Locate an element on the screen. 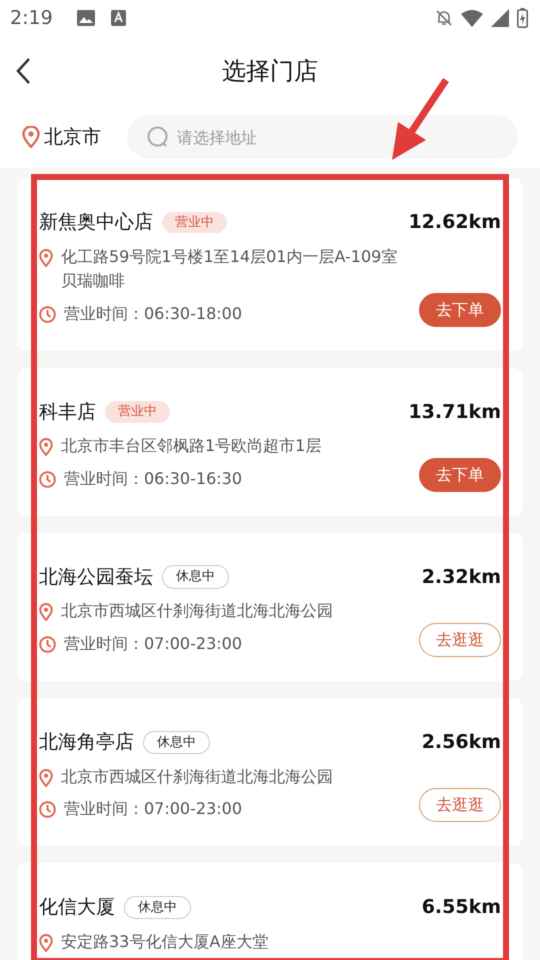 The image size is (540, 960). store-distance: 13.71km is located at coordinates (454, 412).